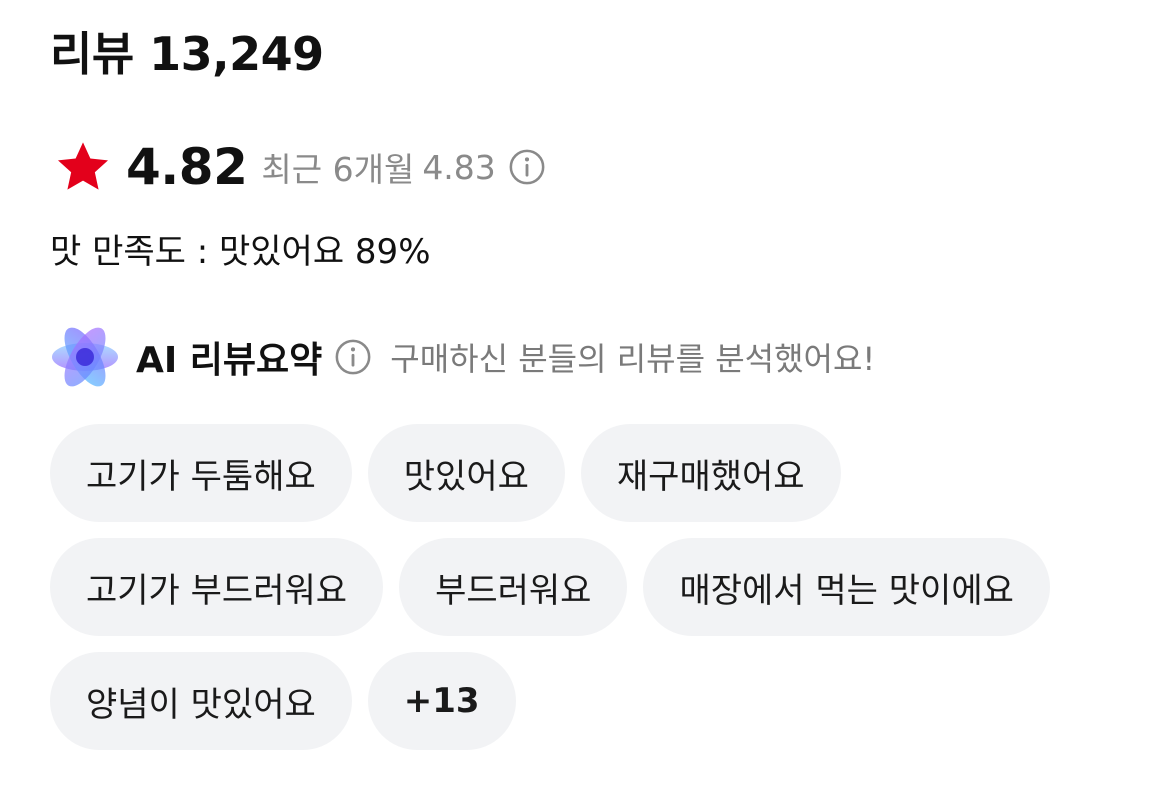  Describe the element at coordinates (187, 54) in the screenshot. I see `review-count-title: 리뷰 13,249` at that location.